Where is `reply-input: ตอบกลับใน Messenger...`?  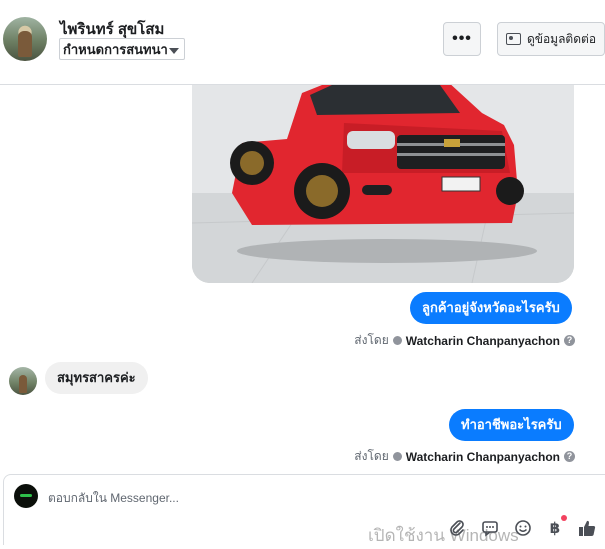
reply-input: ตอบกลับใน Messenger... is located at coordinates (113, 498).